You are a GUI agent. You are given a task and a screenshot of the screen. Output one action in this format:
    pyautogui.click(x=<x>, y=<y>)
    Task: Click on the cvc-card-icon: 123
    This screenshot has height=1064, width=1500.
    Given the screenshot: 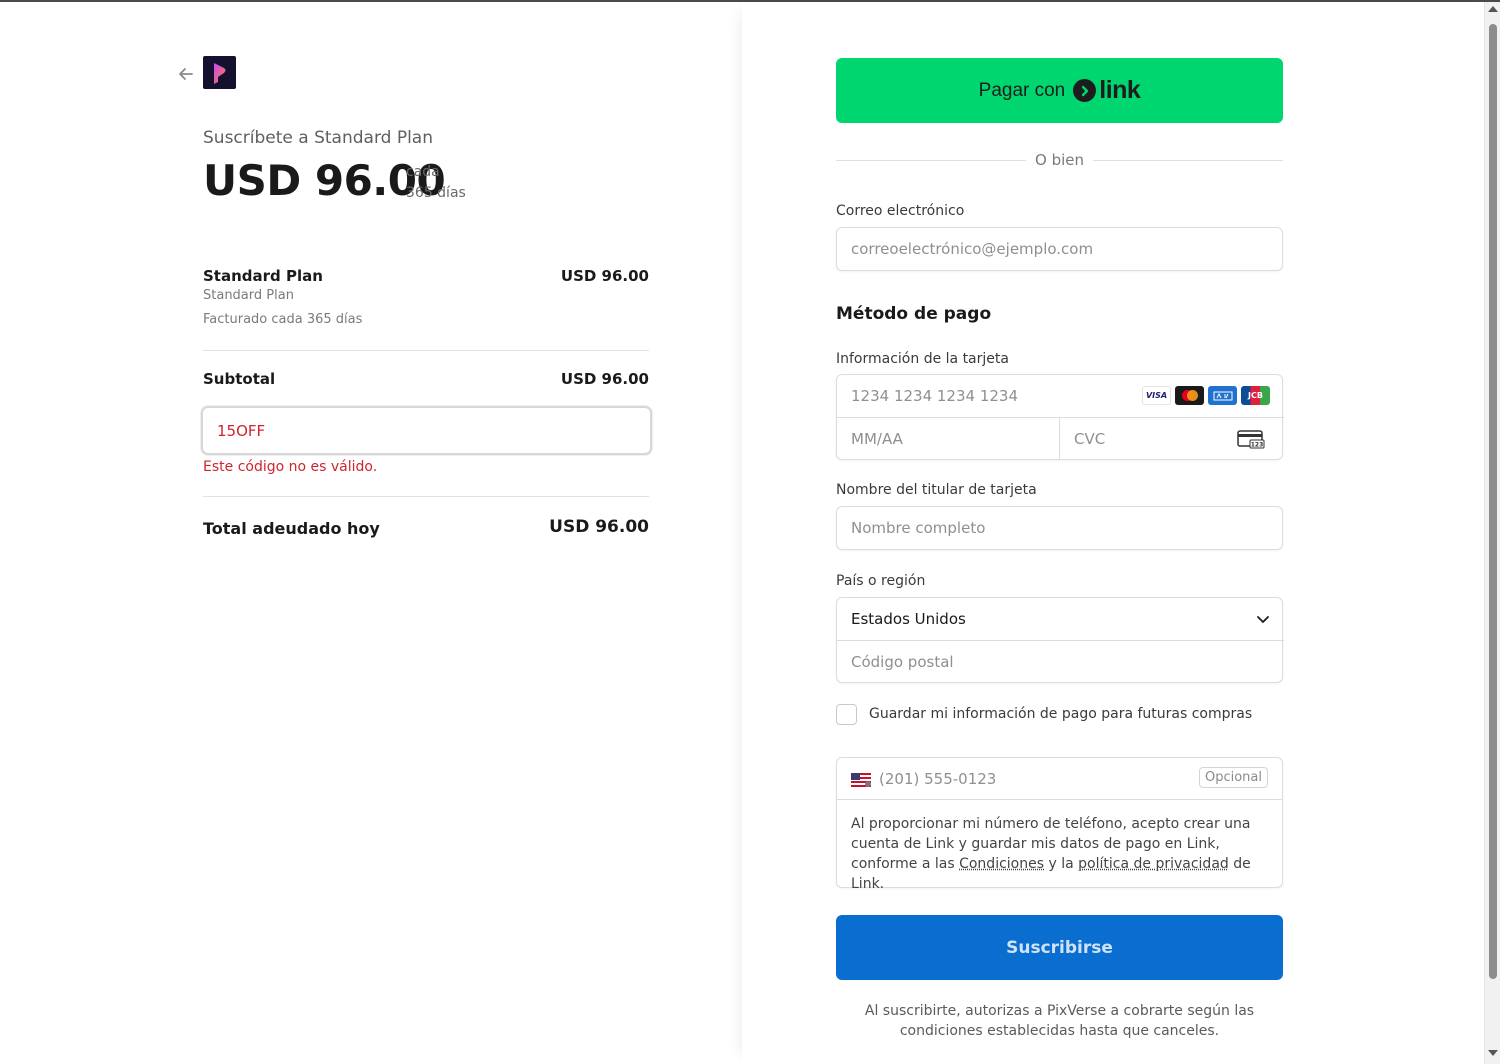 What is the action you would take?
    pyautogui.click(x=1251, y=439)
    